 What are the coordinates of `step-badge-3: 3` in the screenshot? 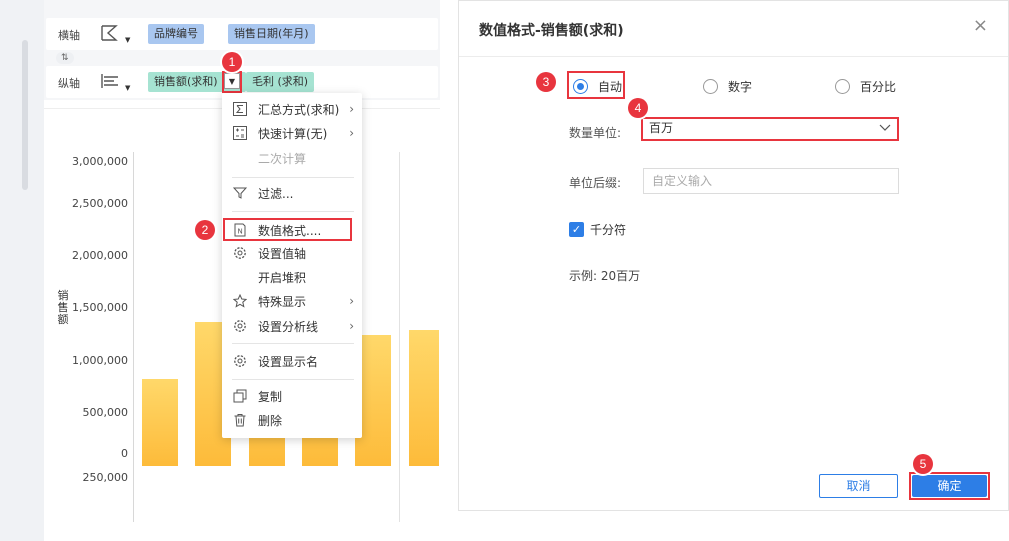 It's located at (546, 82).